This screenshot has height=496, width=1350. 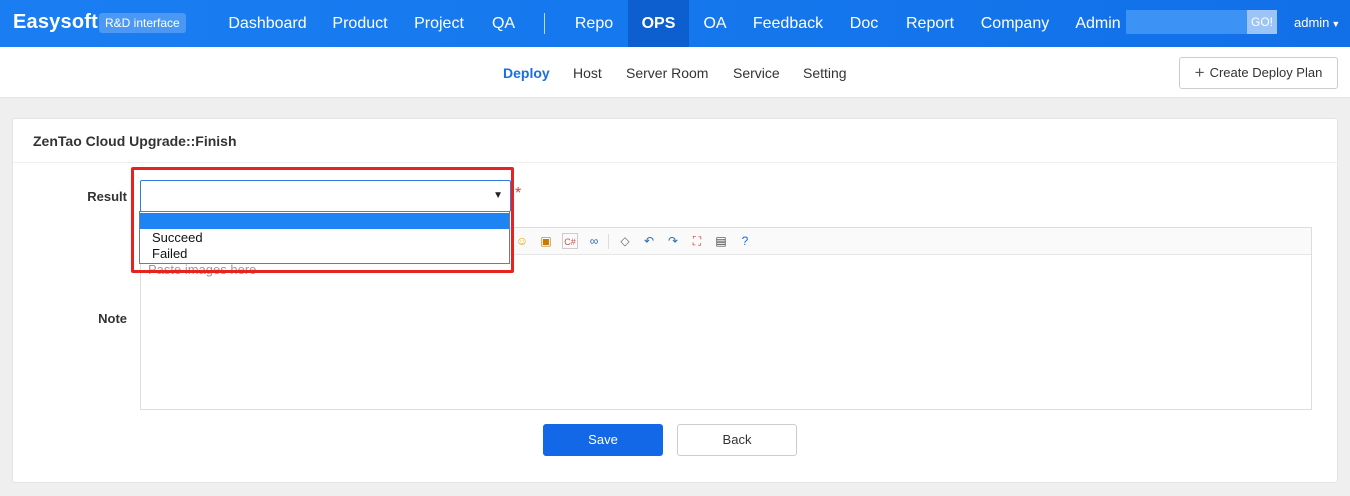 What do you see at coordinates (667, 73) in the screenshot?
I see `subnav-item-server-room: Server Room` at bounding box center [667, 73].